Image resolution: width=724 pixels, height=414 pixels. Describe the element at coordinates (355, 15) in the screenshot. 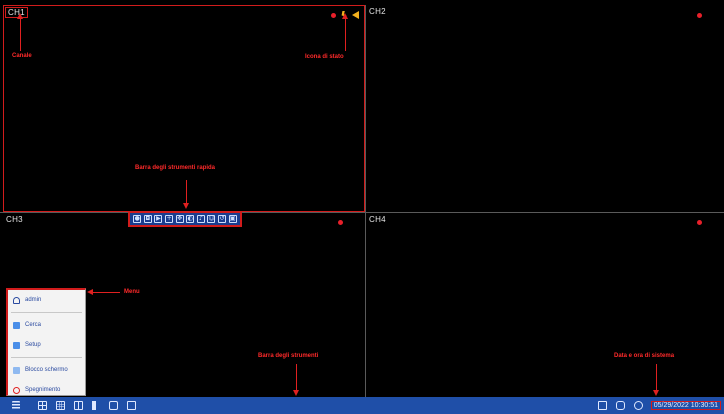

I see `alarm-icon` at that location.